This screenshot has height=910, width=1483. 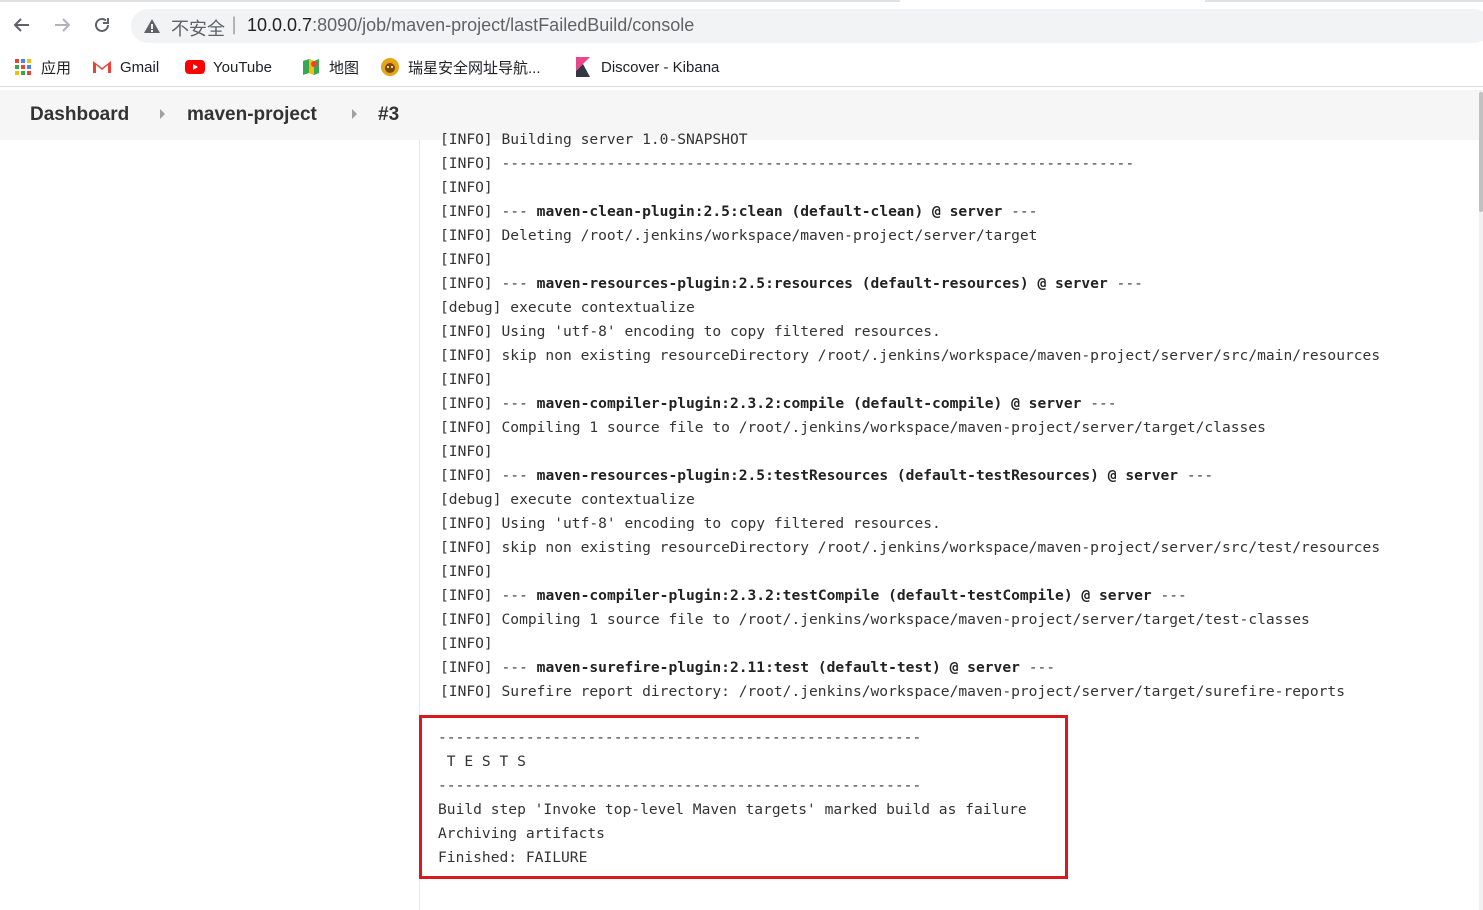 I want to click on bookmark-label: 地图, so click(x=344, y=68).